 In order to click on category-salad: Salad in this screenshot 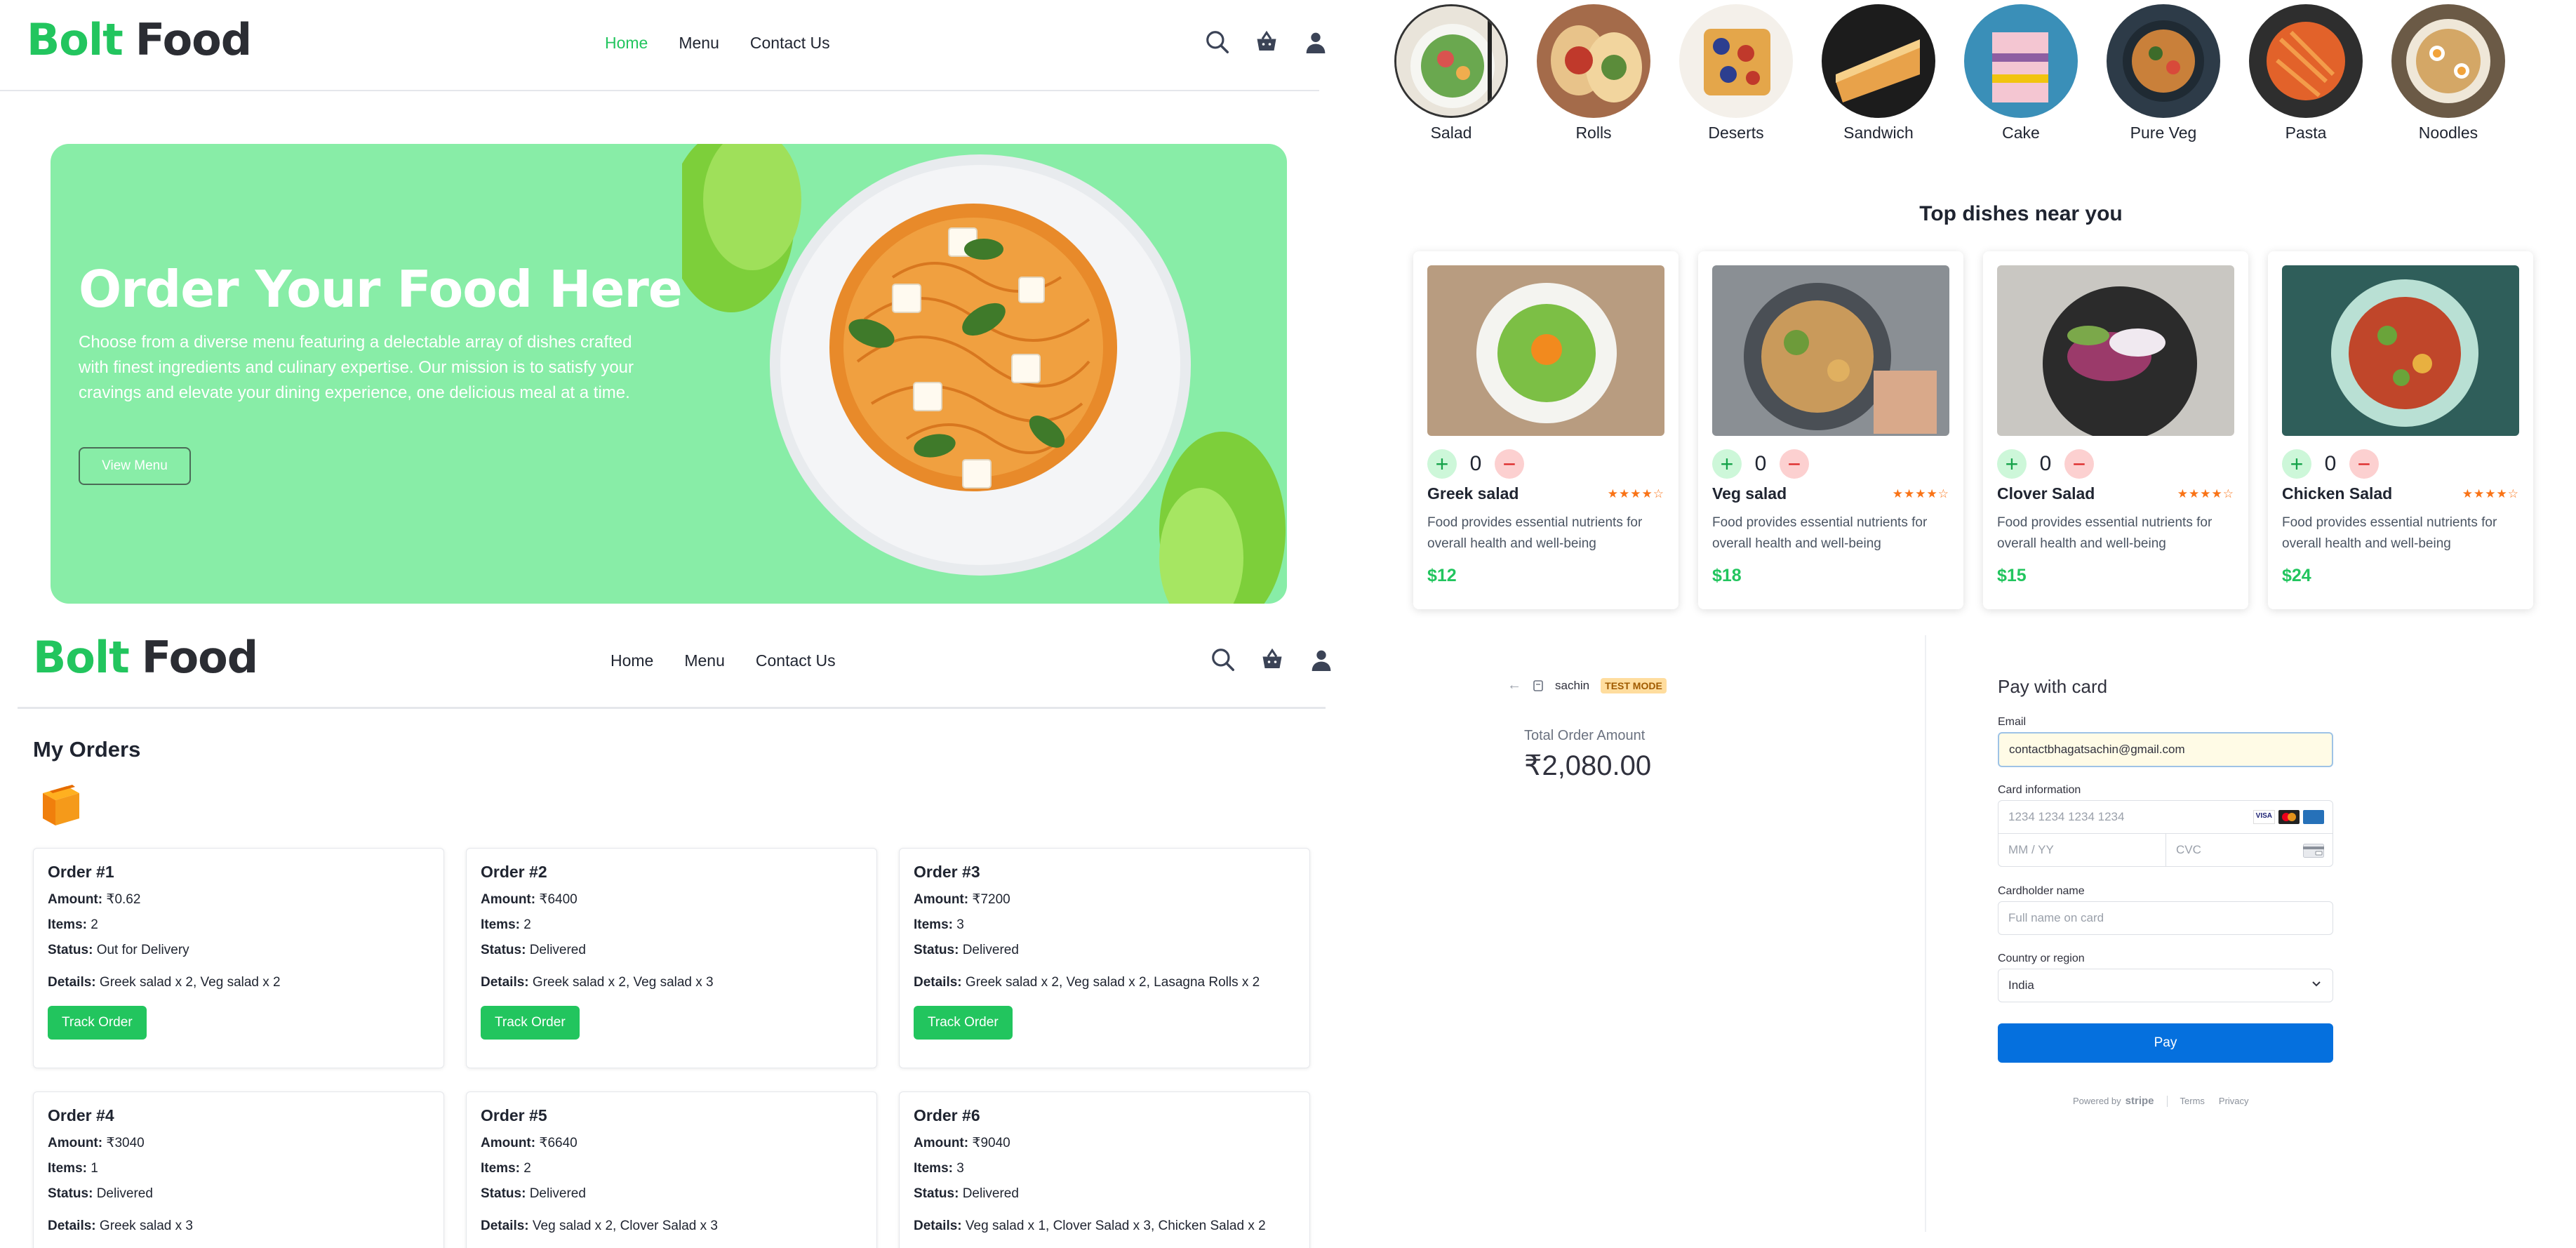, I will do `click(1451, 73)`.